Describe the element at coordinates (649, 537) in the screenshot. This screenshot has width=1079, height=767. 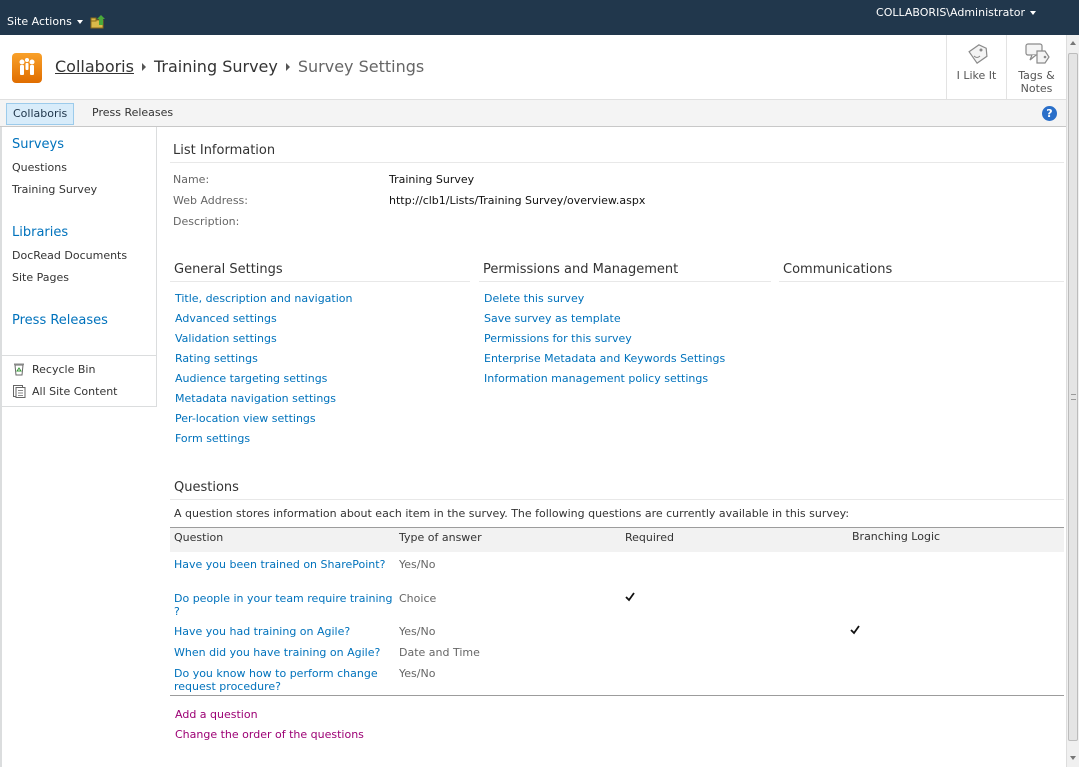
I see `column-header-required: Required` at that location.